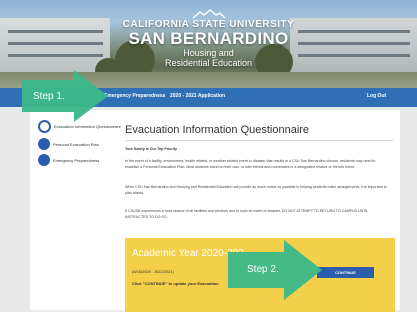  What do you see at coordinates (209, 14) in the screenshot?
I see `mountain-logo-icon` at bounding box center [209, 14].